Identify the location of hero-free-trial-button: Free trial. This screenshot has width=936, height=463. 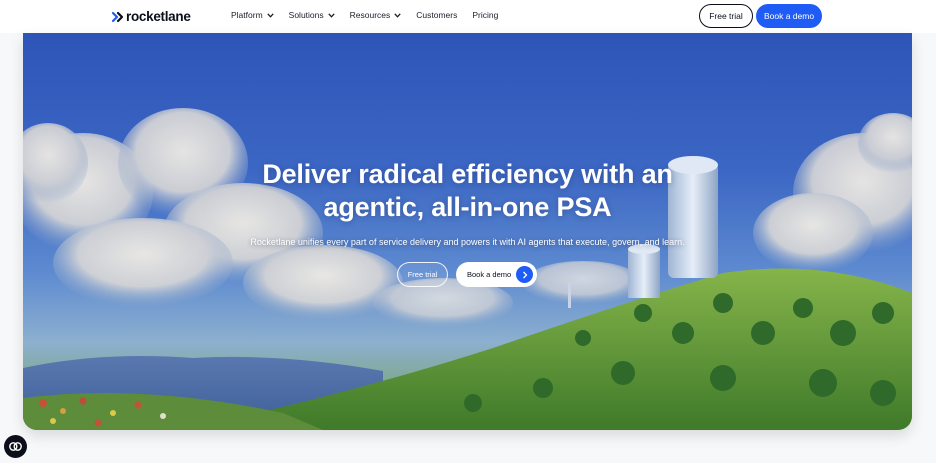
(422, 274).